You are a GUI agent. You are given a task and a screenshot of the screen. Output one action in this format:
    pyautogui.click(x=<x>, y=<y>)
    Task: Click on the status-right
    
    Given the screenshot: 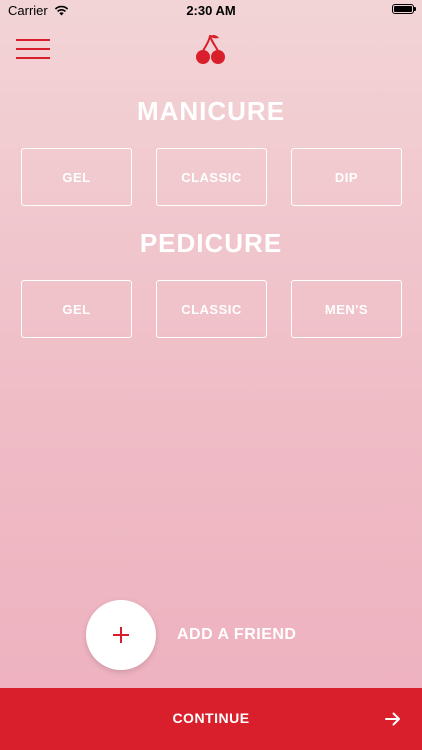 What is the action you would take?
    pyautogui.click(x=404, y=9)
    